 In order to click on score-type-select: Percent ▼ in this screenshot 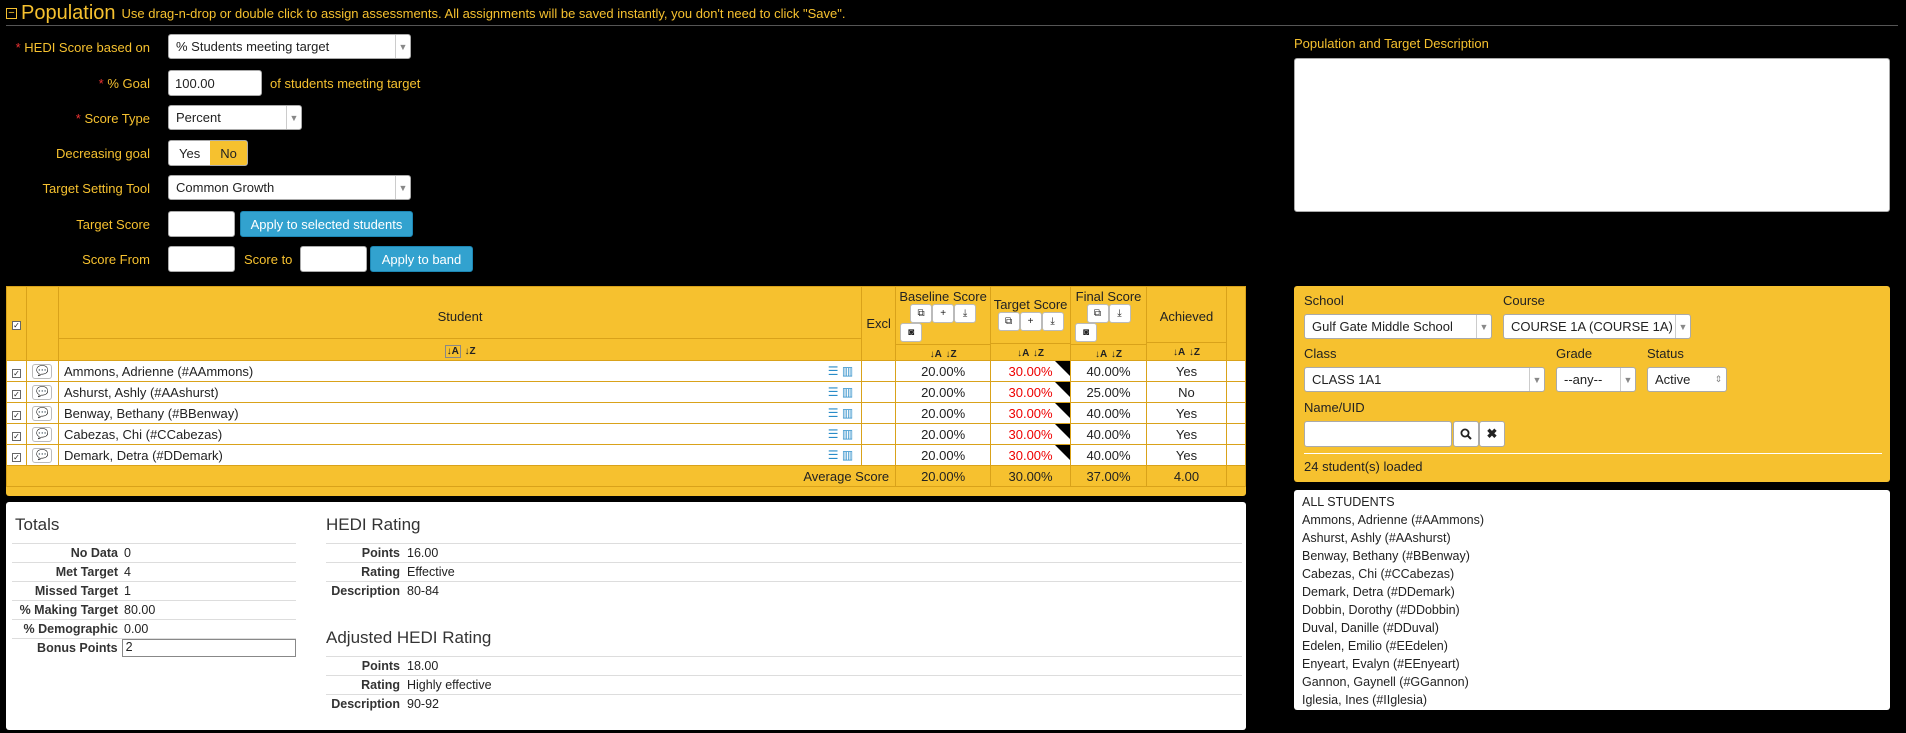, I will do `click(235, 117)`.